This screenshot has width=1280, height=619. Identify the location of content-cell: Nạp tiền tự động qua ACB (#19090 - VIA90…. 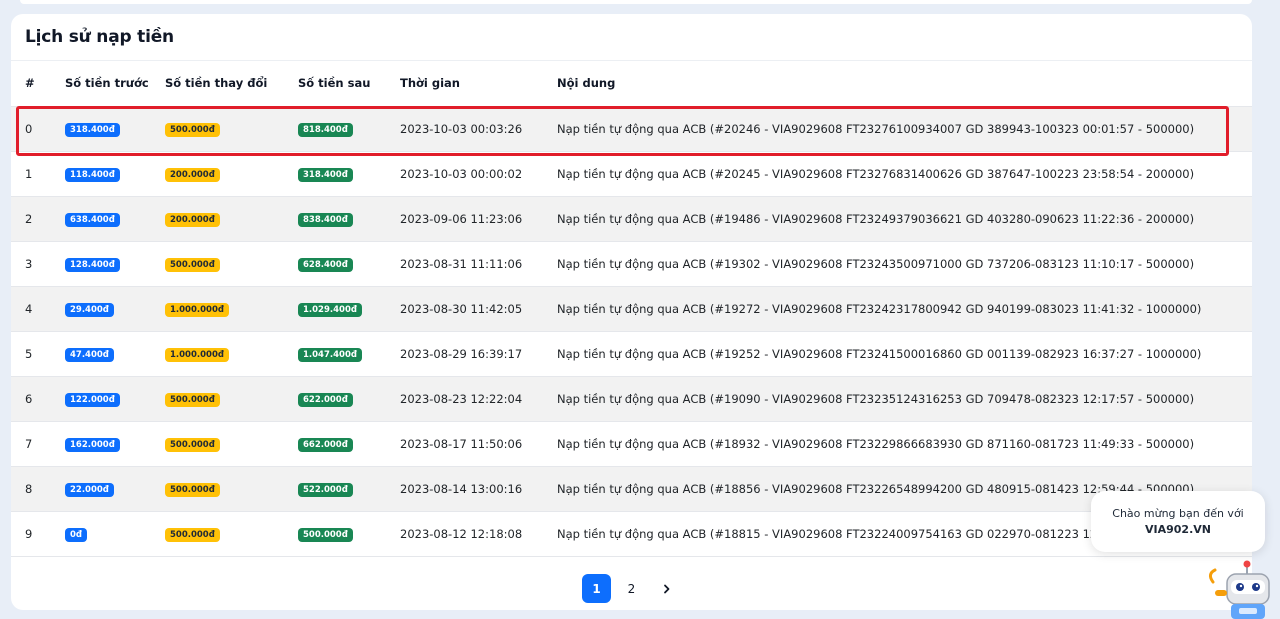
(876, 398).